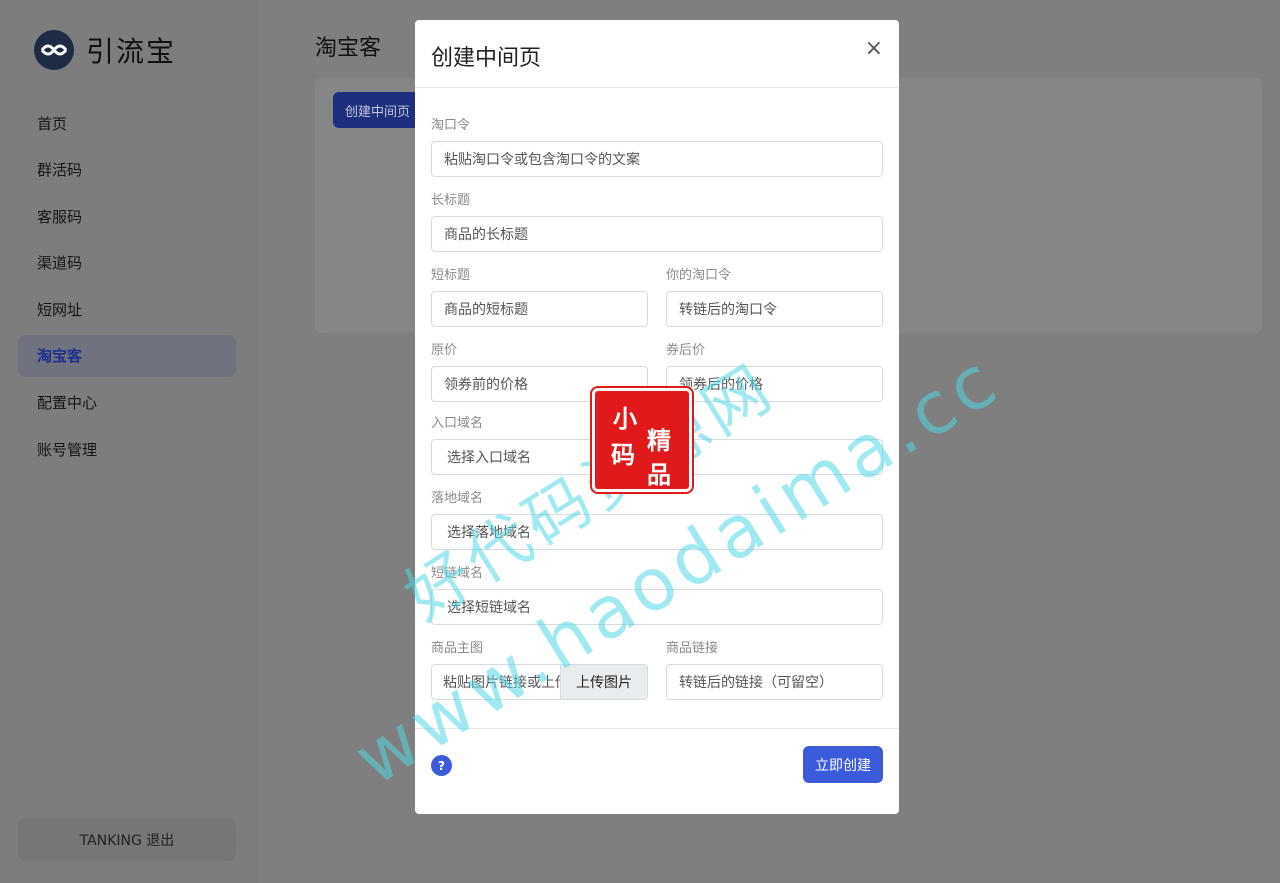 This screenshot has width=1280, height=883. I want to click on long-title-label: 长标题, so click(451, 200).